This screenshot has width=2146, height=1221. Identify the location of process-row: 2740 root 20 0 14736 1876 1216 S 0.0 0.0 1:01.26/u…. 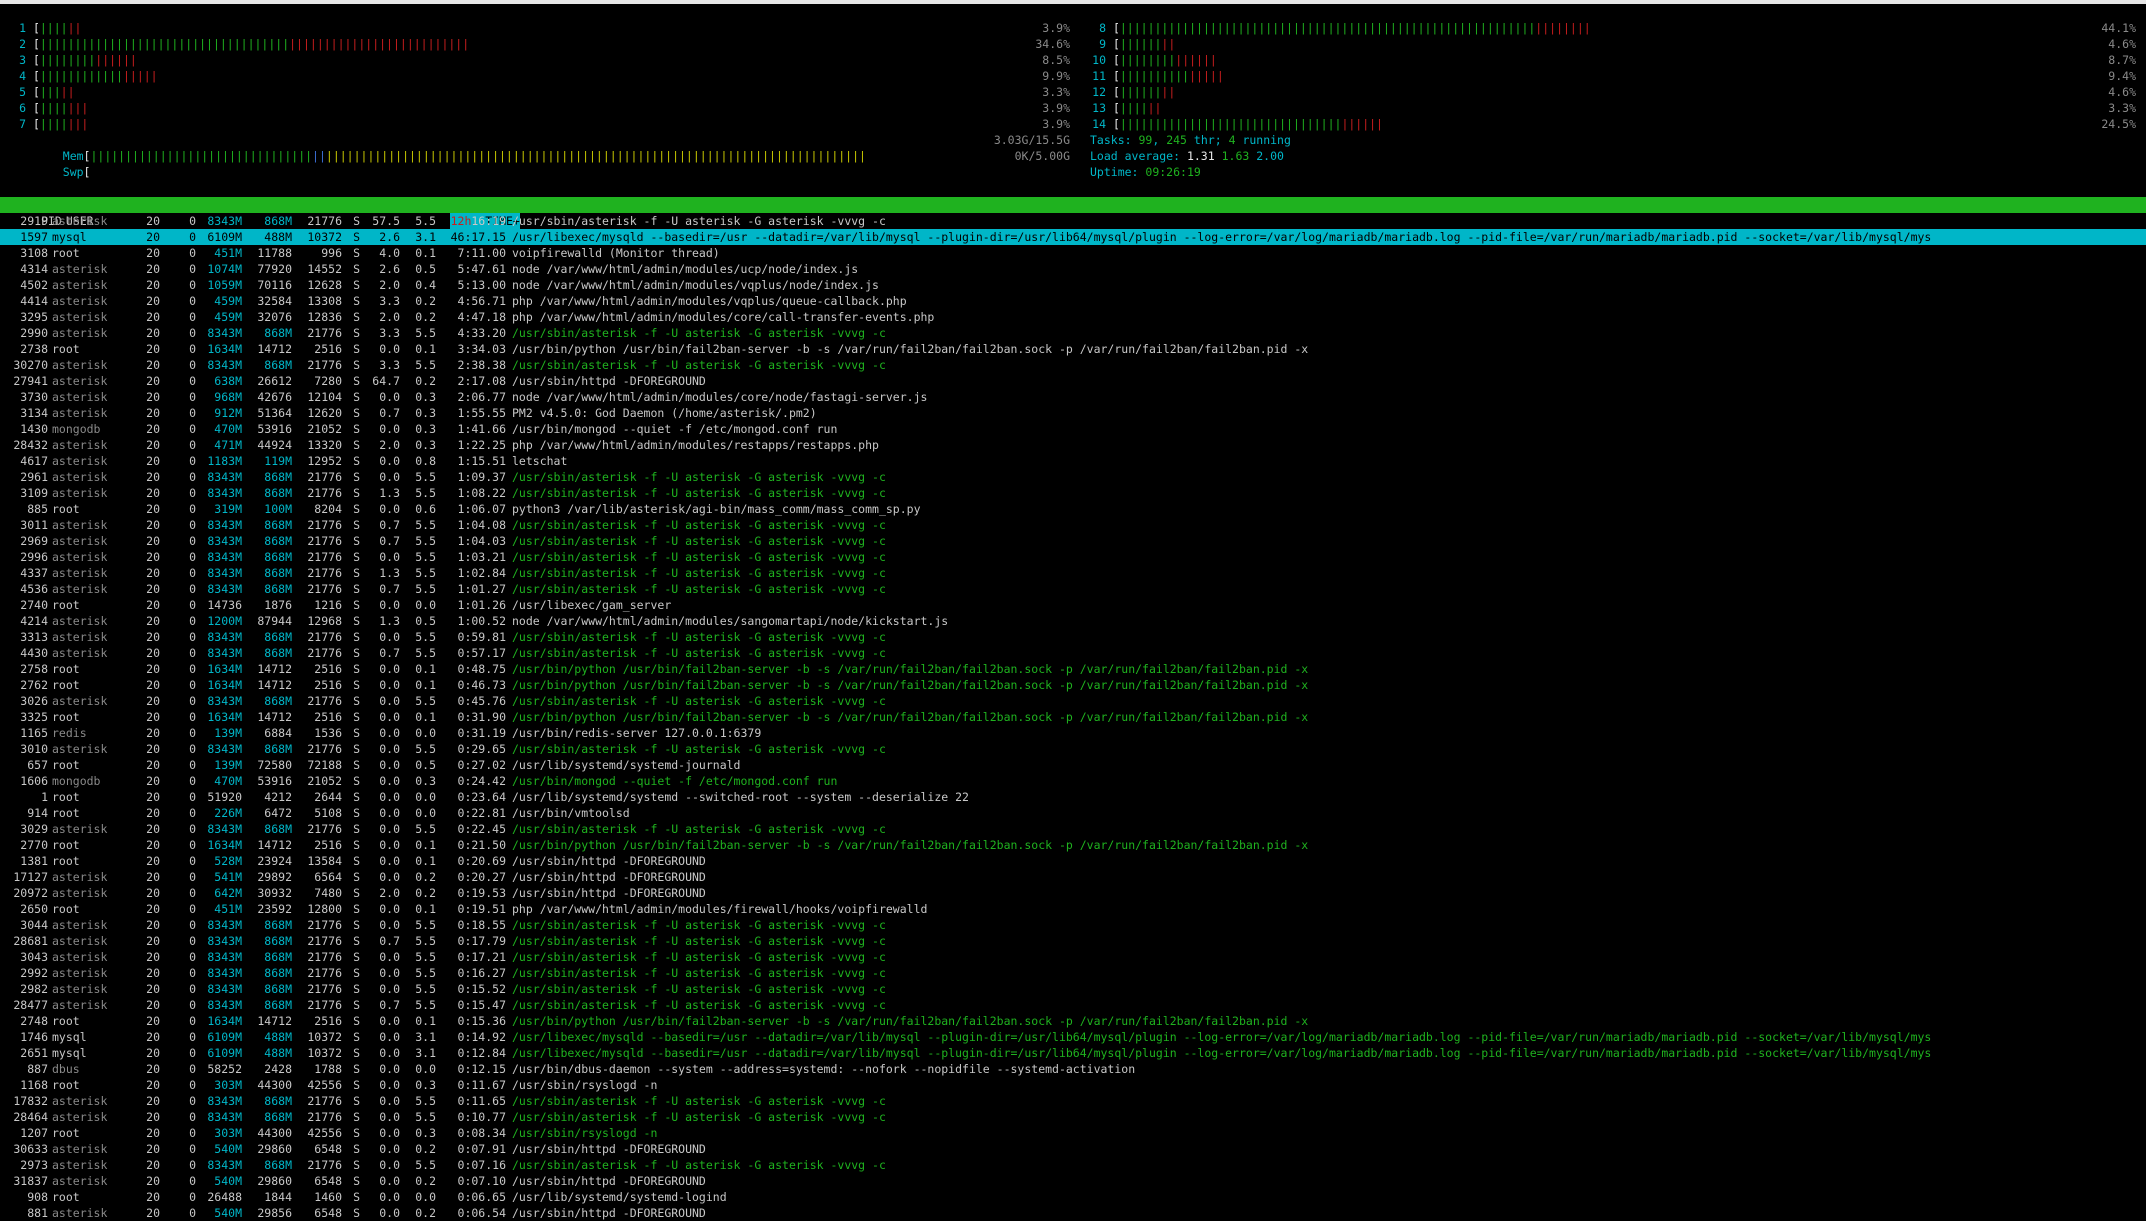
(1073, 605).